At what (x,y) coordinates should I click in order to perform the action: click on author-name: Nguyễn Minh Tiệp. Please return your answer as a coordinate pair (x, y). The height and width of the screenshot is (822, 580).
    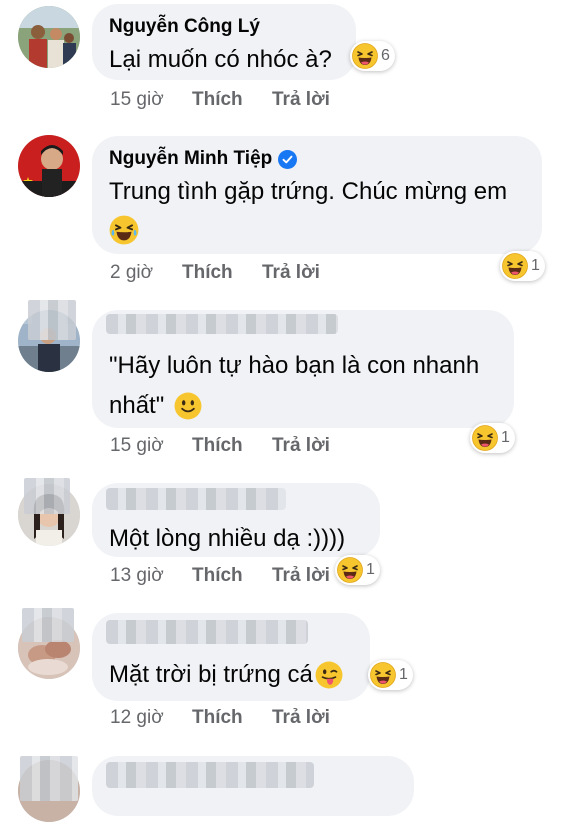
    Looking at the image, I should click on (190, 159).